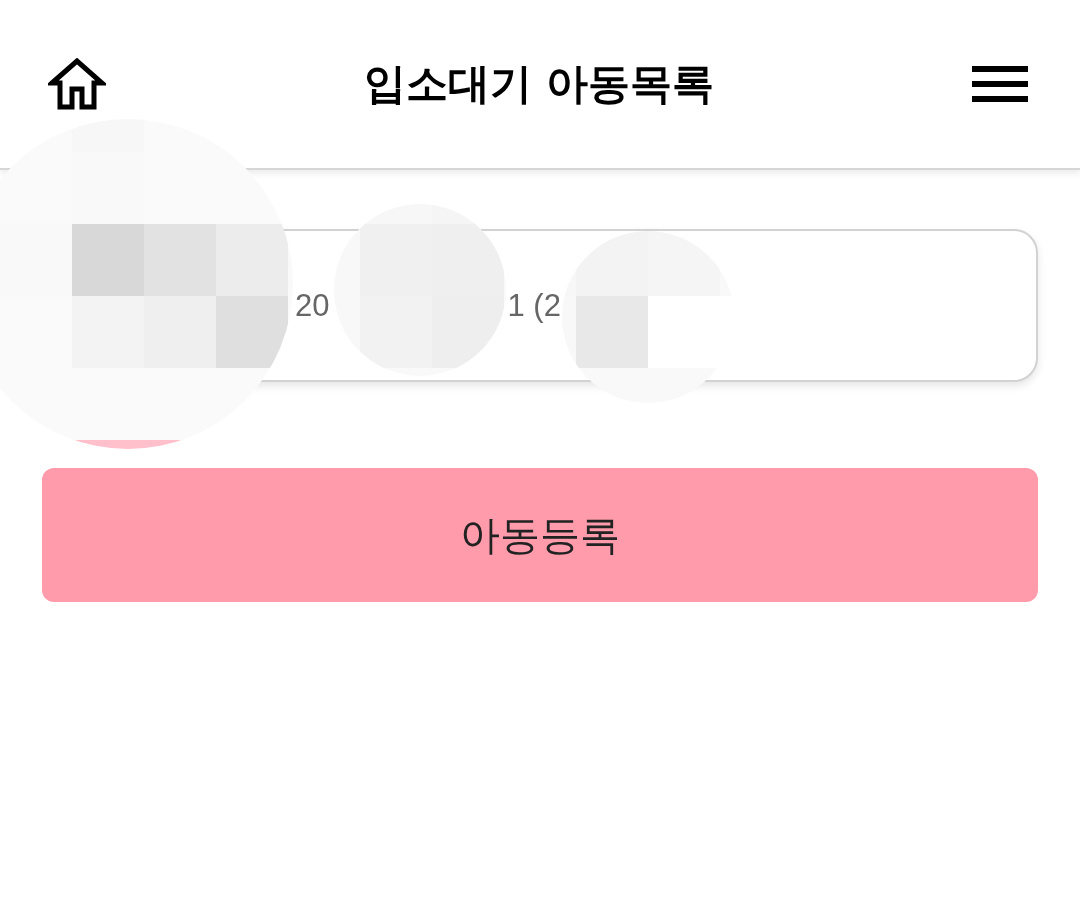  I want to click on menu-button, so click(1000, 84).